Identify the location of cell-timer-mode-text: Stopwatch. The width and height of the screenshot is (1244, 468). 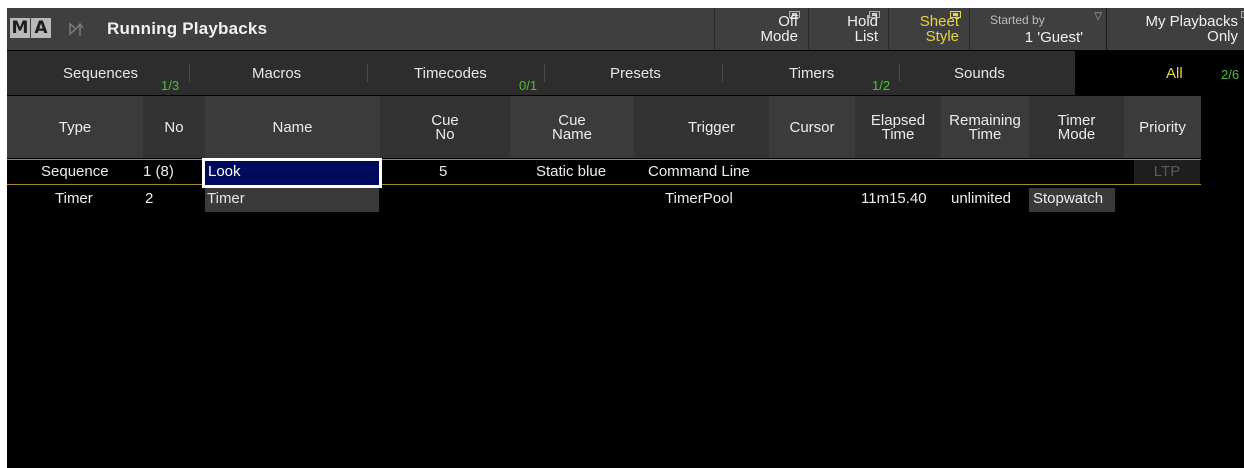
(1068, 198).